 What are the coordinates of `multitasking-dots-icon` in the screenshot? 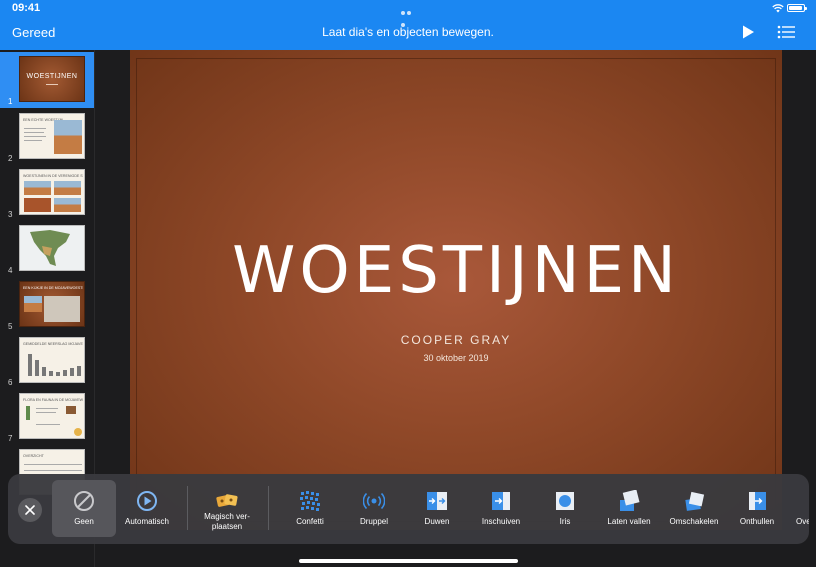 It's located at (409, 16).